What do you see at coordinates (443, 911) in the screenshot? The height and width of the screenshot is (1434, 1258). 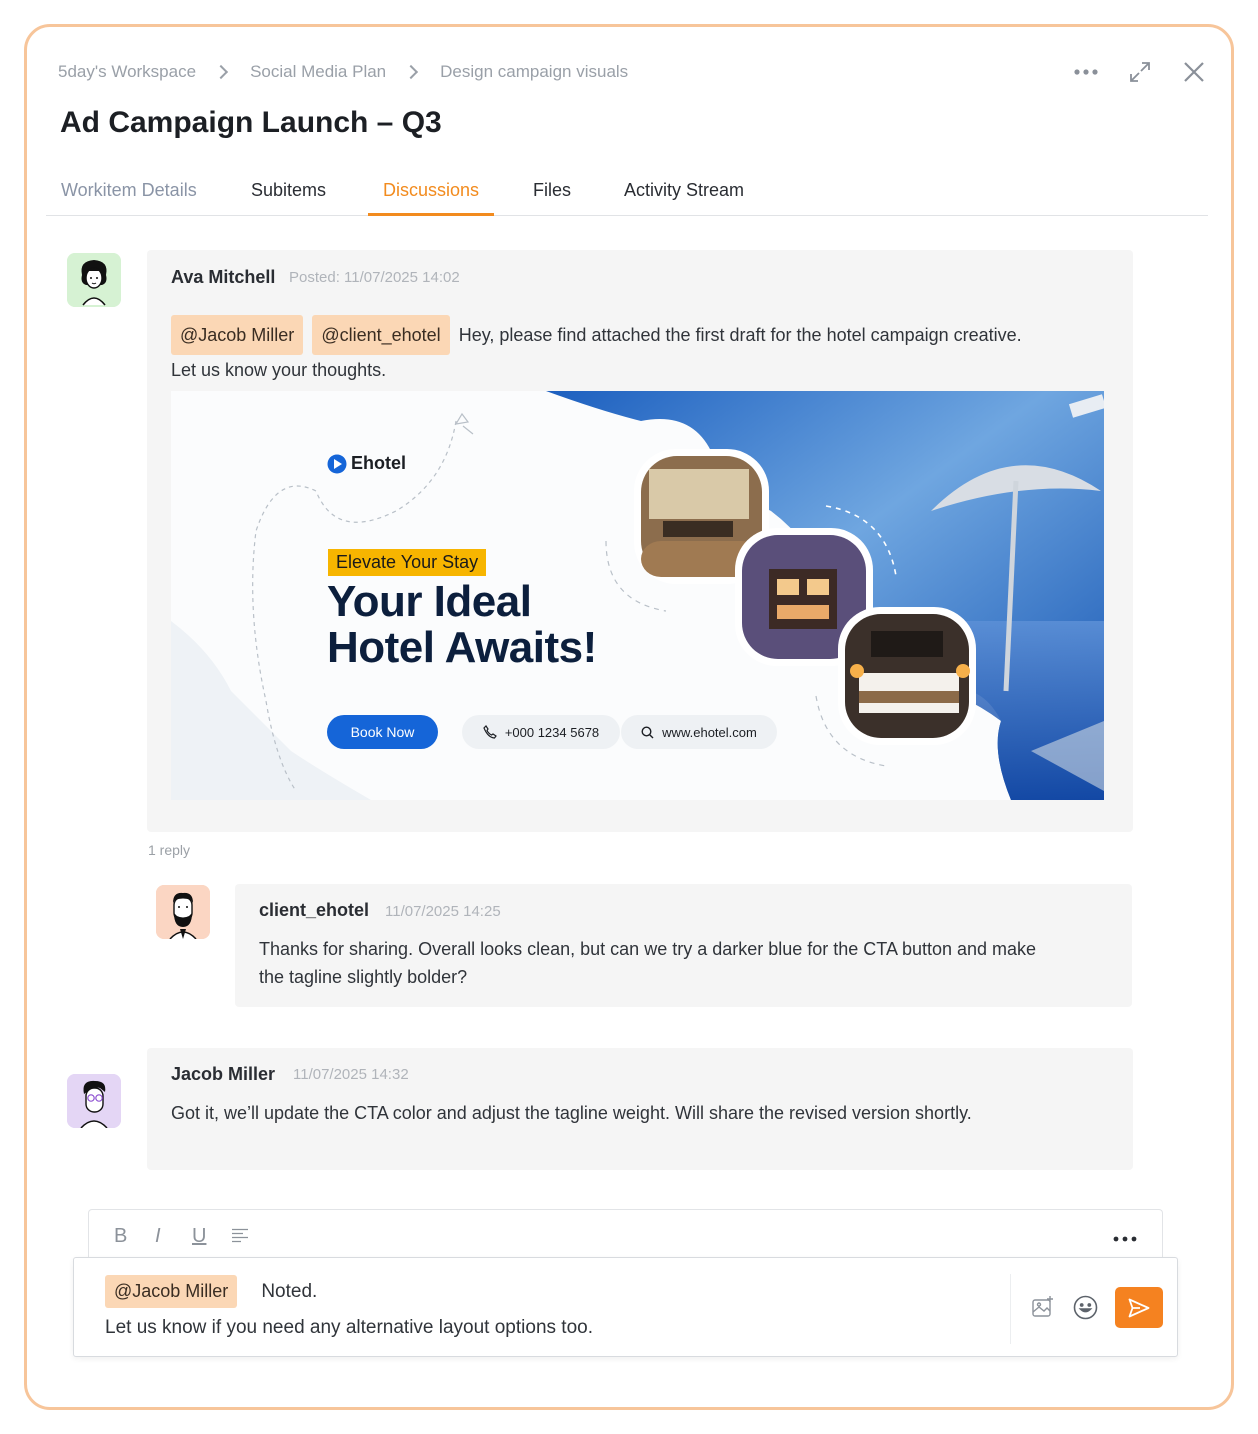 I see `message-timestamp: 11/07/2025 14:25` at bounding box center [443, 911].